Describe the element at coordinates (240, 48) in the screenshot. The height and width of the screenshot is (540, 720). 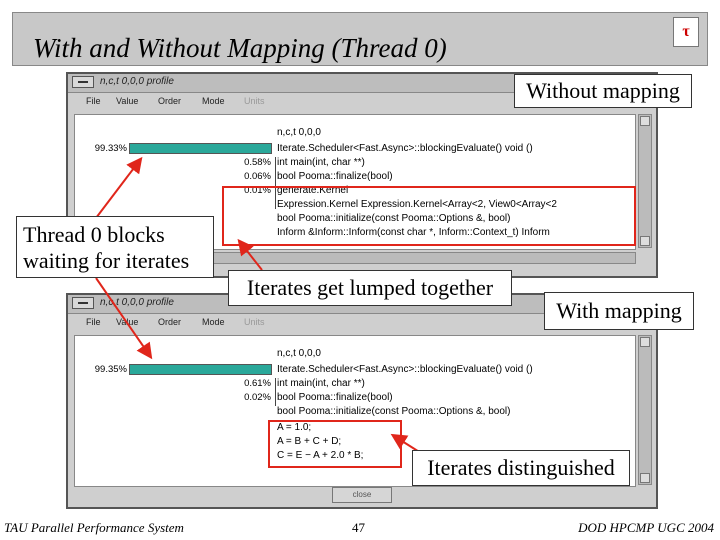
I see `slide-title: With and Without Mapping (Thread 0)` at that location.